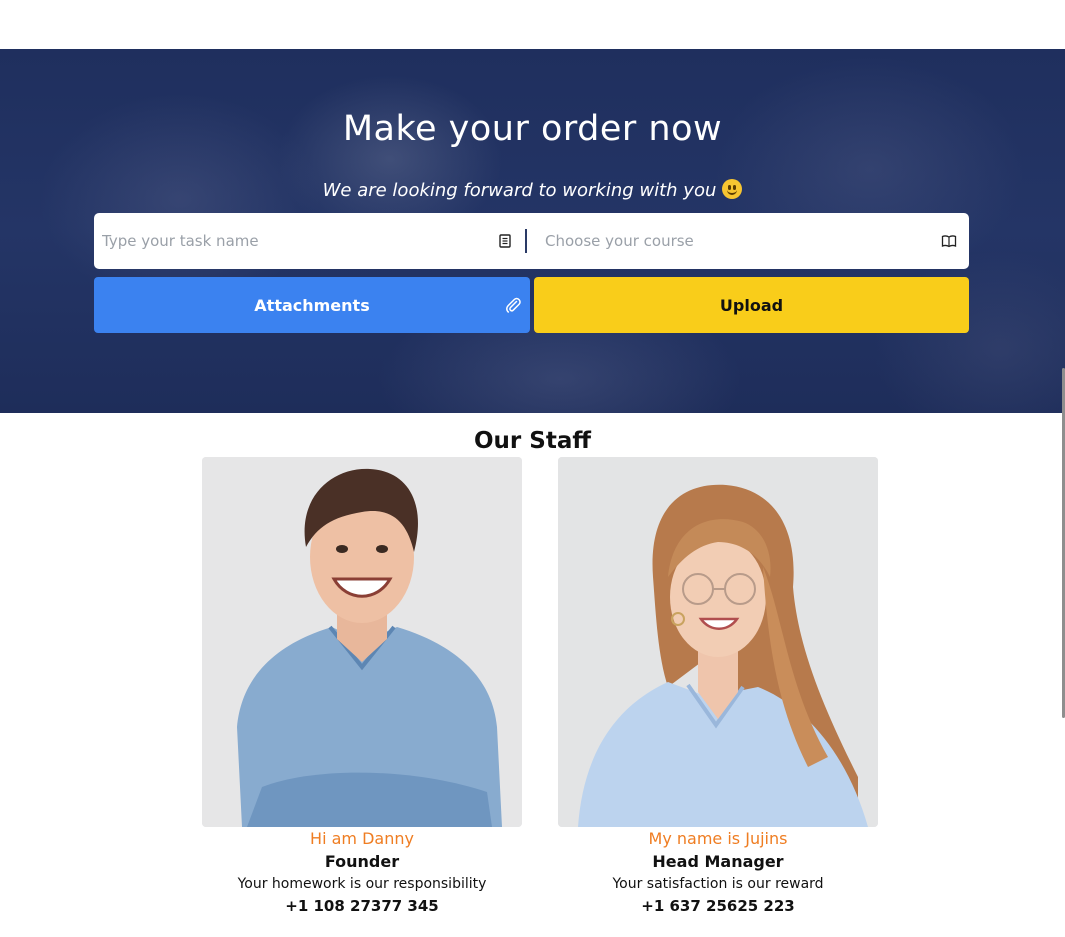  I want to click on staff-role: Founder, so click(362, 861).